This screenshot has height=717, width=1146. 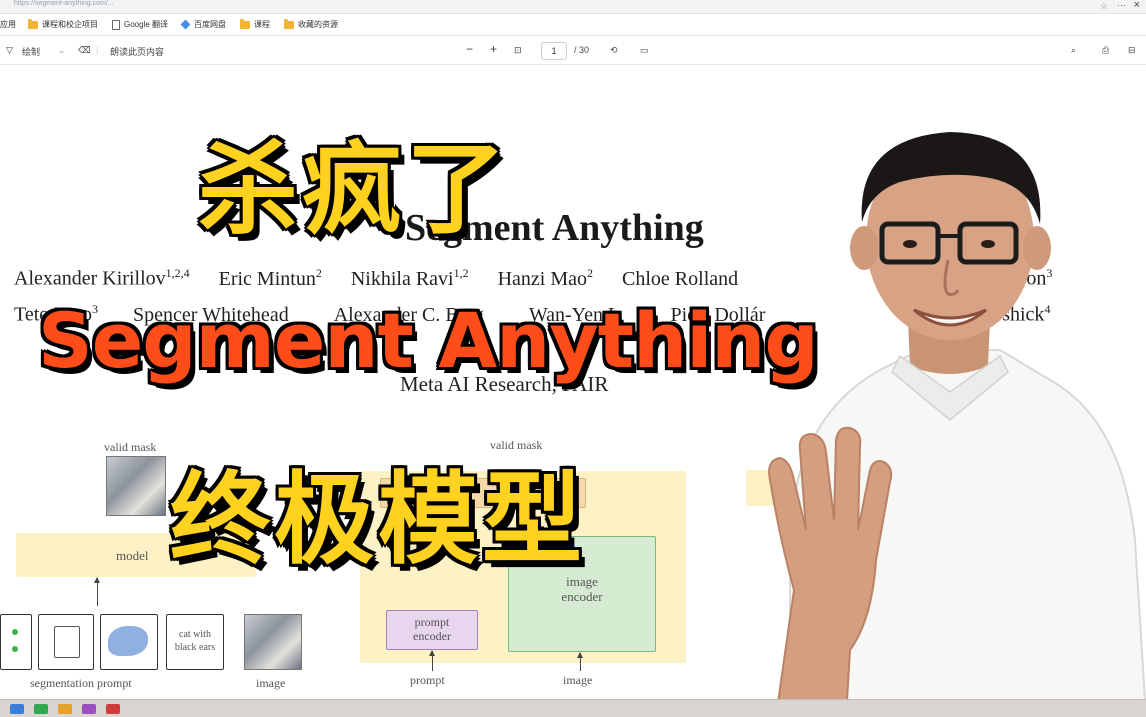 What do you see at coordinates (1073, 50) in the screenshot?
I see `search-icon: ⌕` at bounding box center [1073, 50].